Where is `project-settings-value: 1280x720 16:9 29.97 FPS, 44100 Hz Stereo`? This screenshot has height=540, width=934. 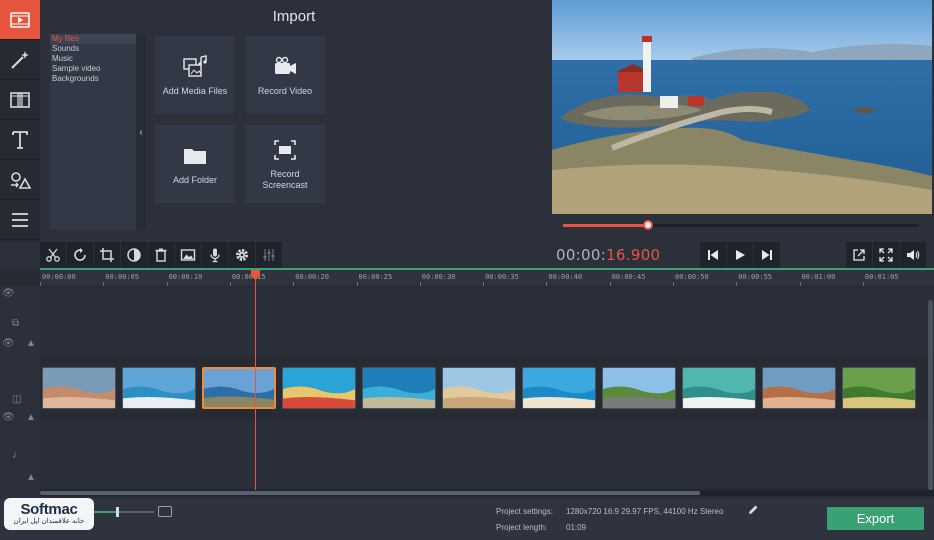 project-settings-value: 1280x720 16:9 29.97 FPS, 44100 Hz Stereo is located at coordinates (645, 511).